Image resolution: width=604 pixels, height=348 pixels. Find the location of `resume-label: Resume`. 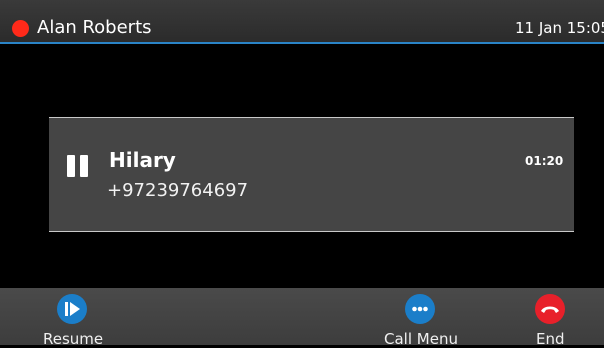

resume-label: Resume is located at coordinates (73, 339).